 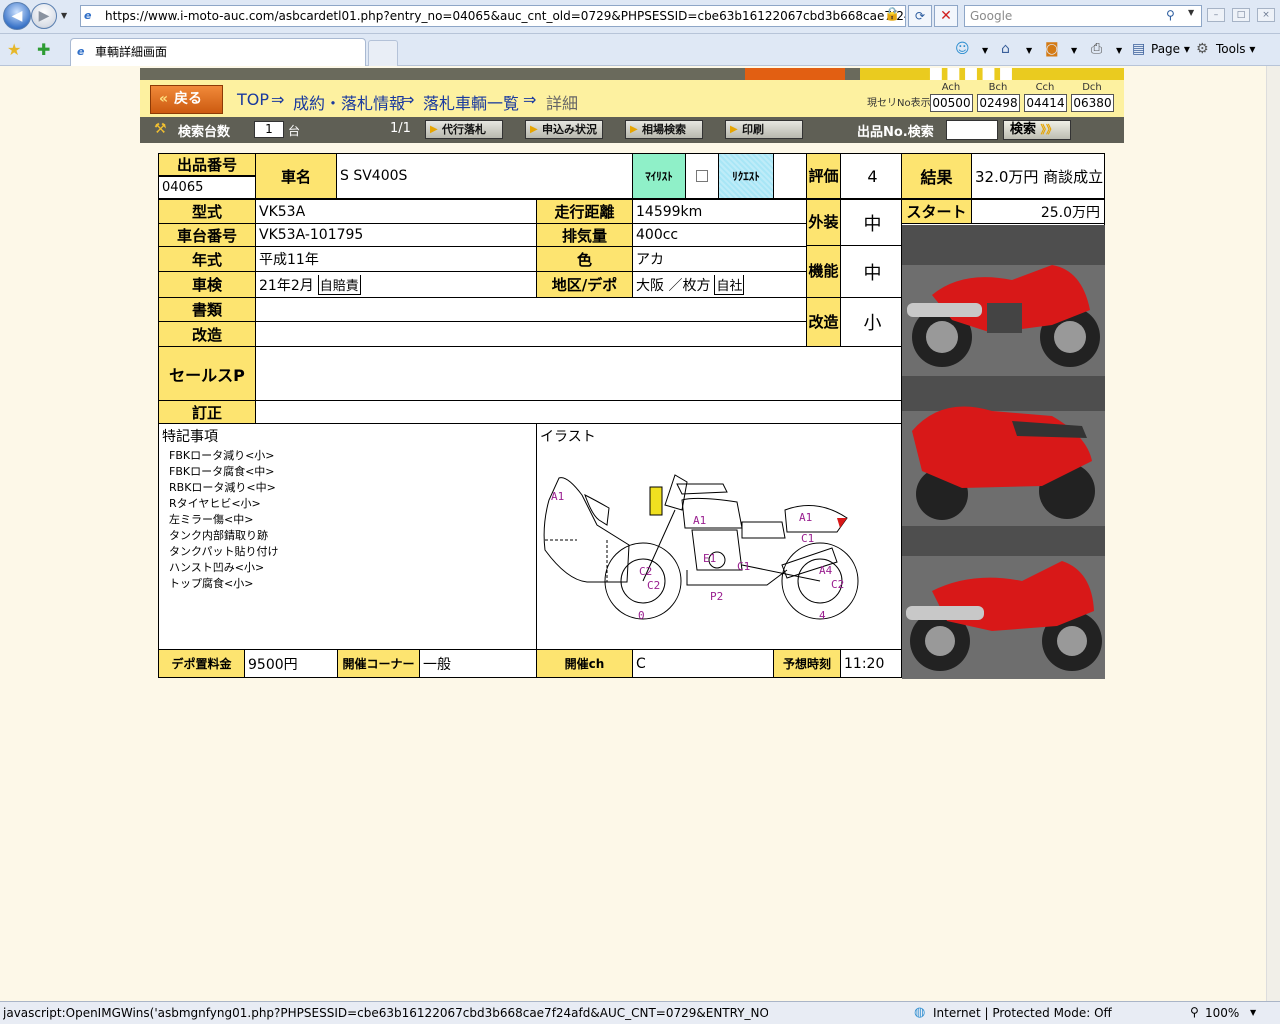 What do you see at coordinates (871, 222) in the screenshot?
I see `exterior-value: 中` at bounding box center [871, 222].